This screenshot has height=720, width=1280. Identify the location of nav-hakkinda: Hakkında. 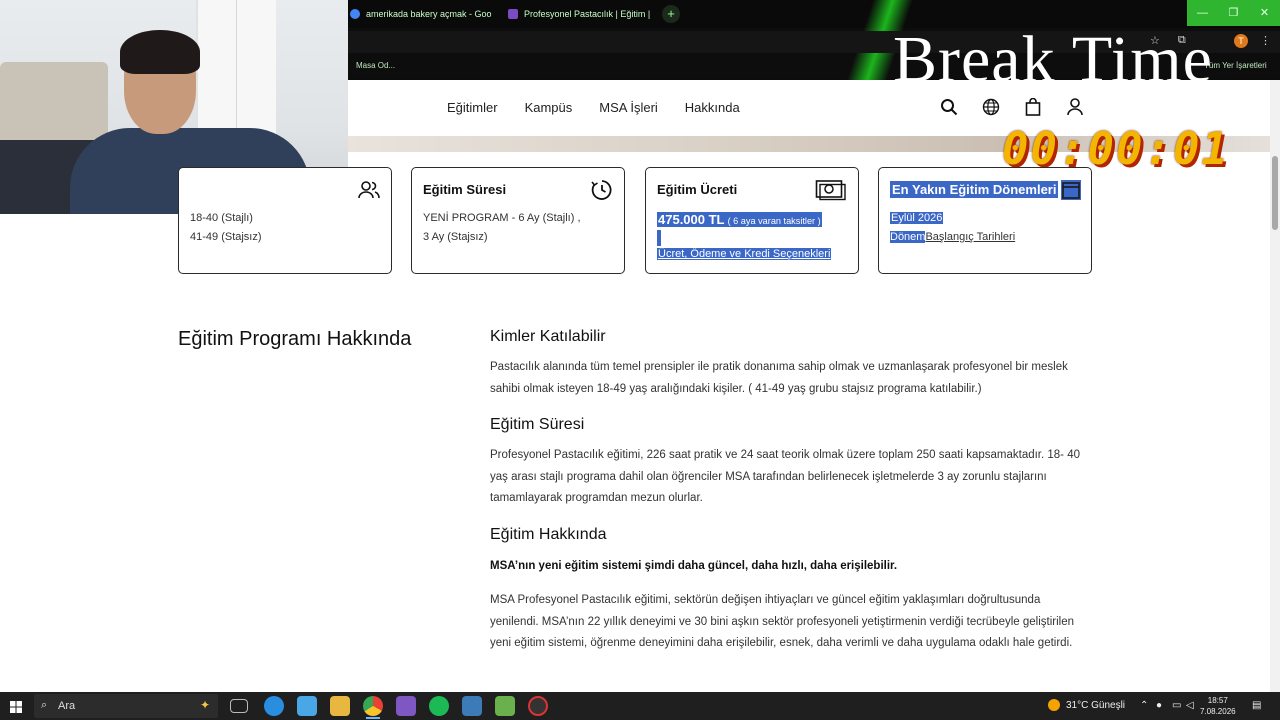
(712, 107).